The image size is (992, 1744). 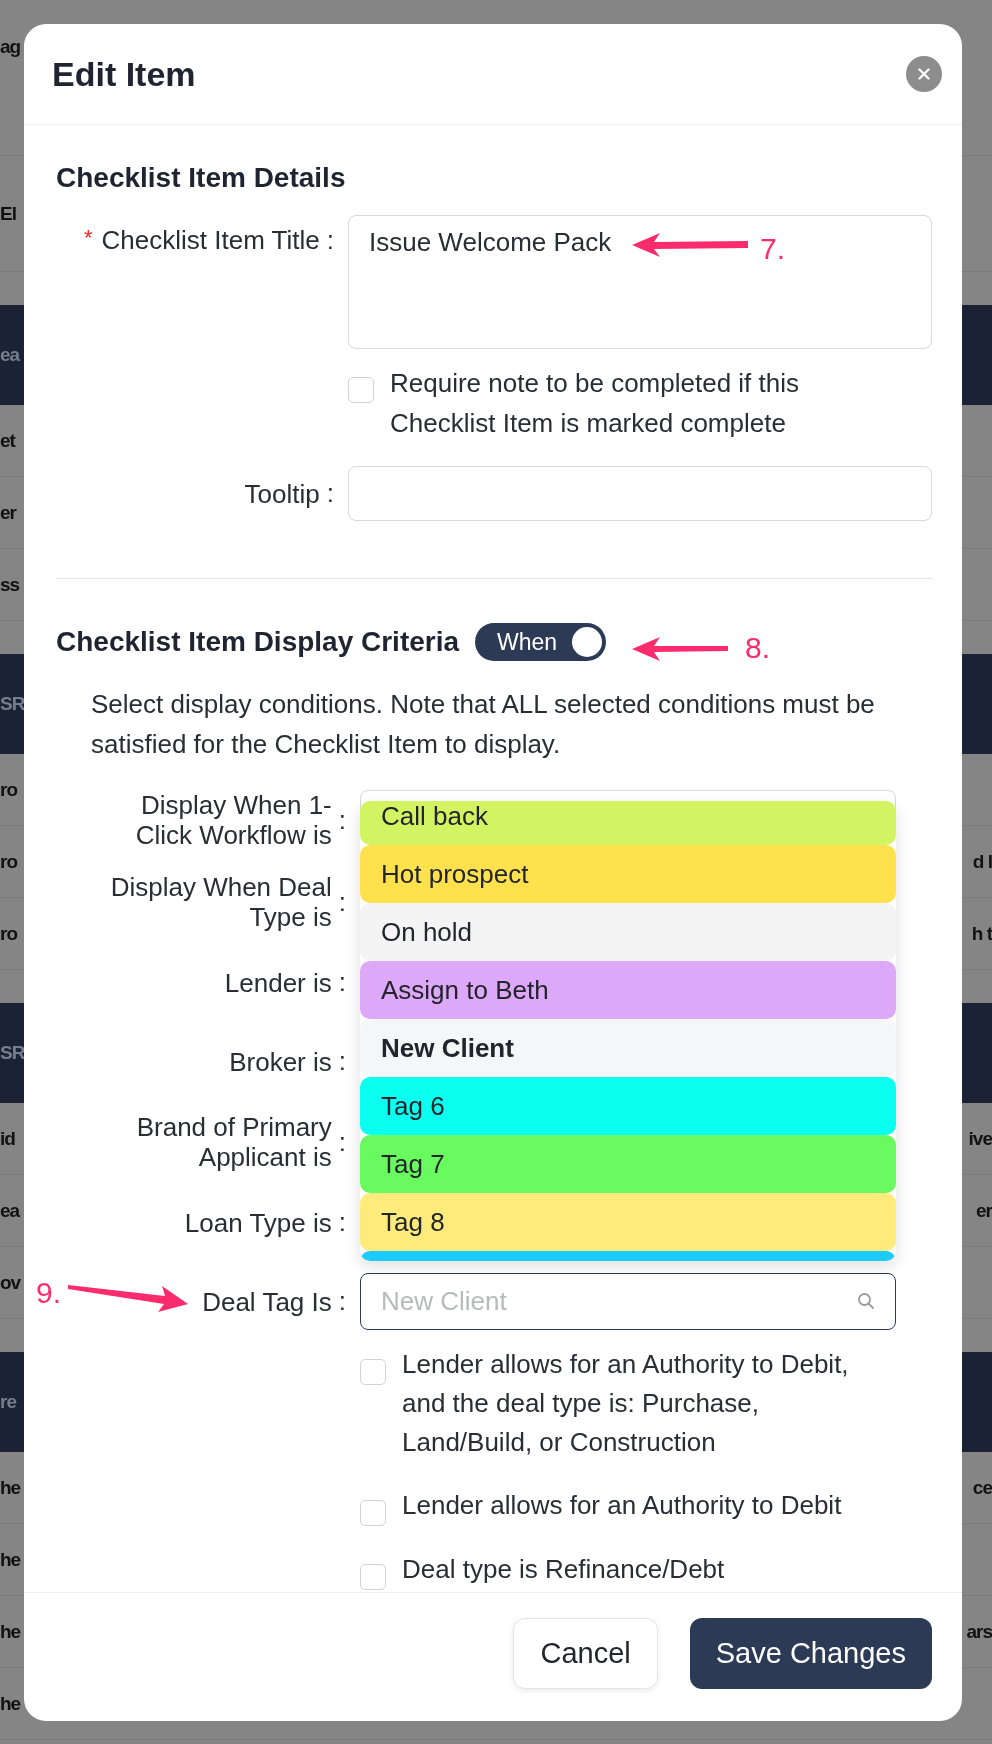 What do you see at coordinates (628, 1164) in the screenshot?
I see `dropdown-option: Tag 7` at bounding box center [628, 1164].